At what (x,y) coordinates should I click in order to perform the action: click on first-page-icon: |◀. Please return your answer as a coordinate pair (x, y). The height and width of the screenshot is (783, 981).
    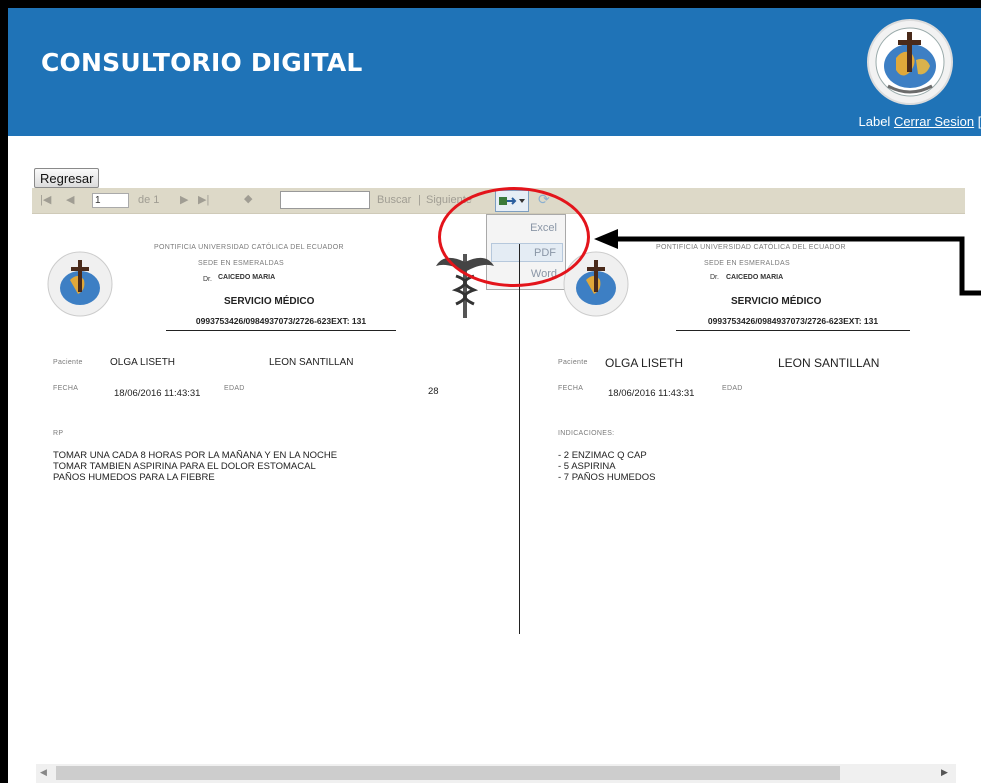
    Looking at the image, I should click on (45, 199).